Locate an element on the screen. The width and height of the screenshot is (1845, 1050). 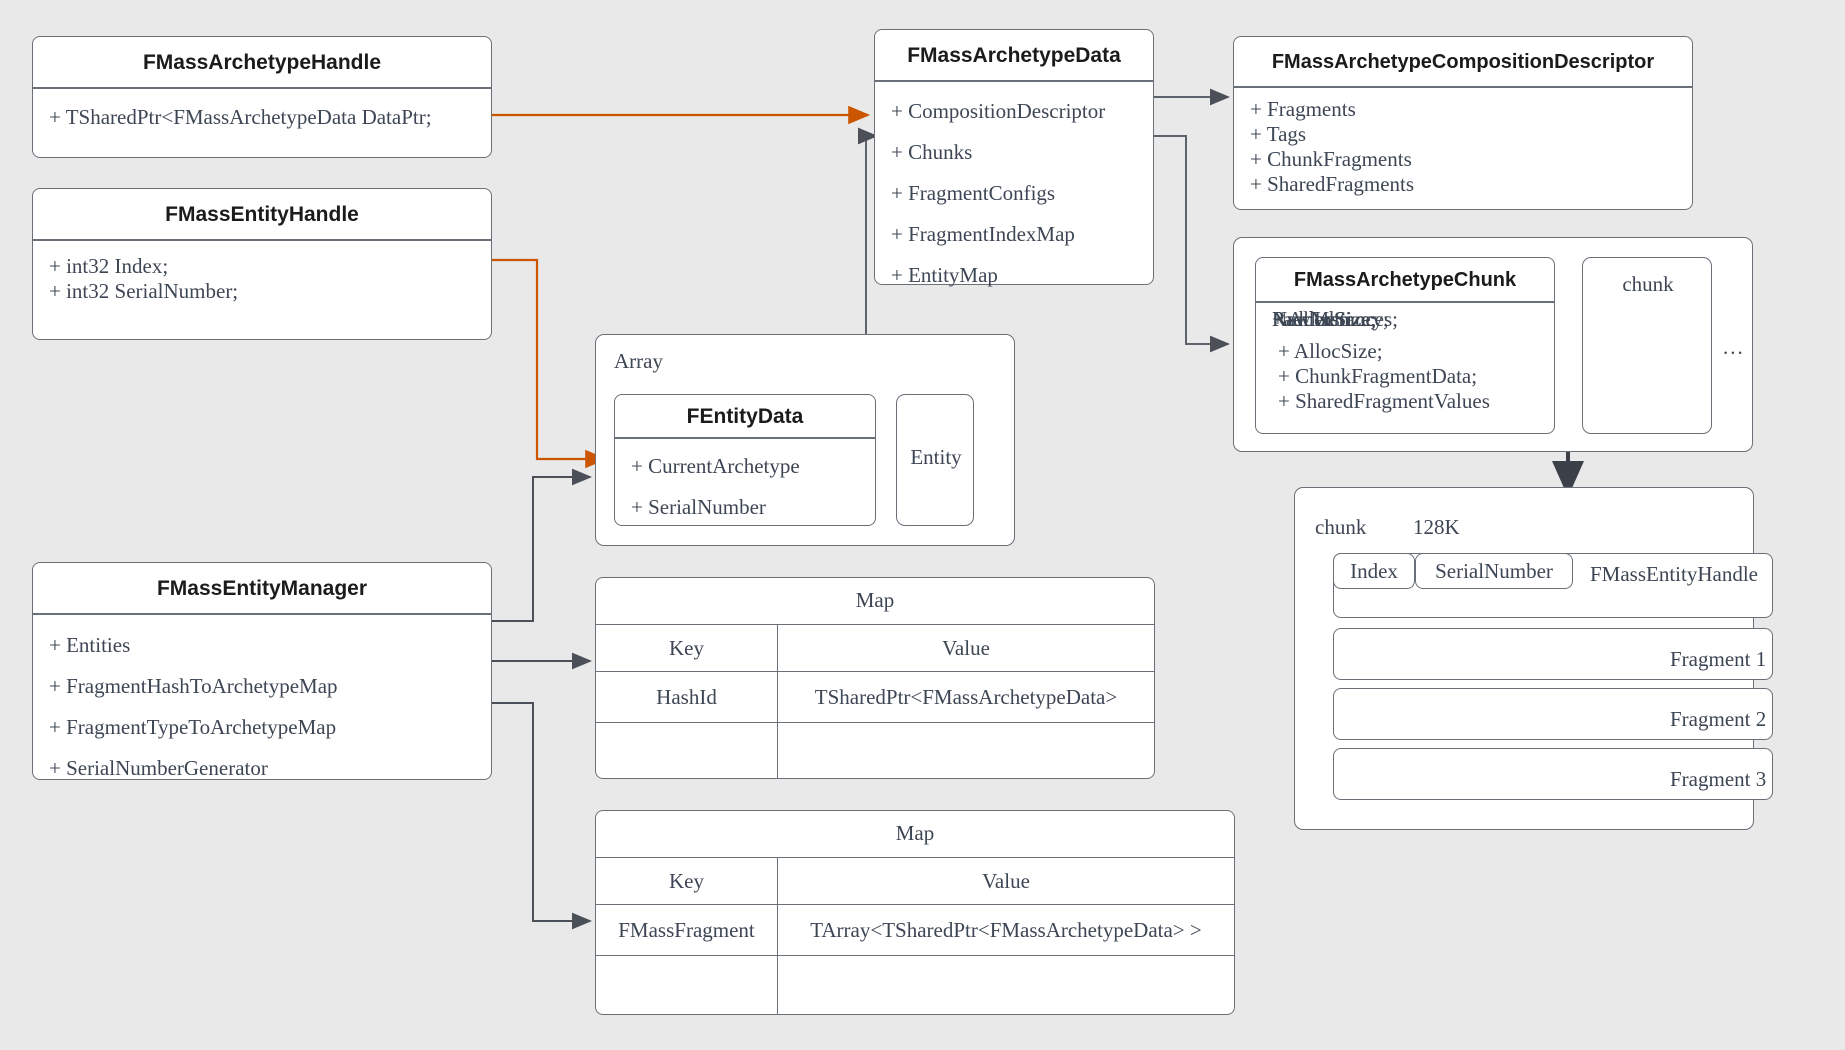
chunk-cell-index: Index is located at coordinates (1374, 571).